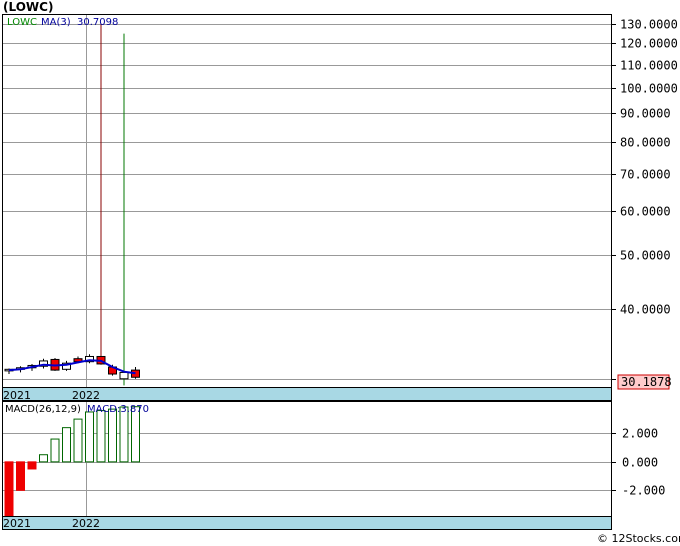 Image resolution: width=680 pixels, height=546 pixels. I want to click on macd-tick-label: 0.000, so click(640, 463).